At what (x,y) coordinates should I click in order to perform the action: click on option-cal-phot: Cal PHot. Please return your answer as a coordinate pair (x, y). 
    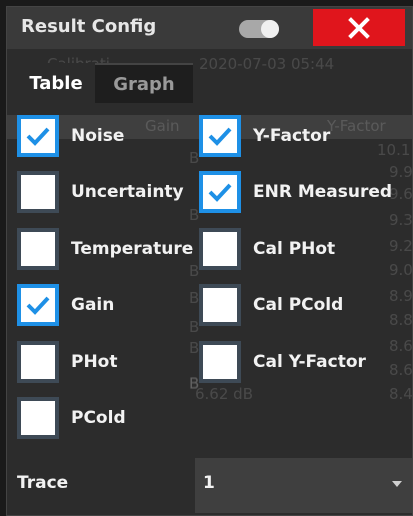
    Looking at the image, I should click on (267, 249).